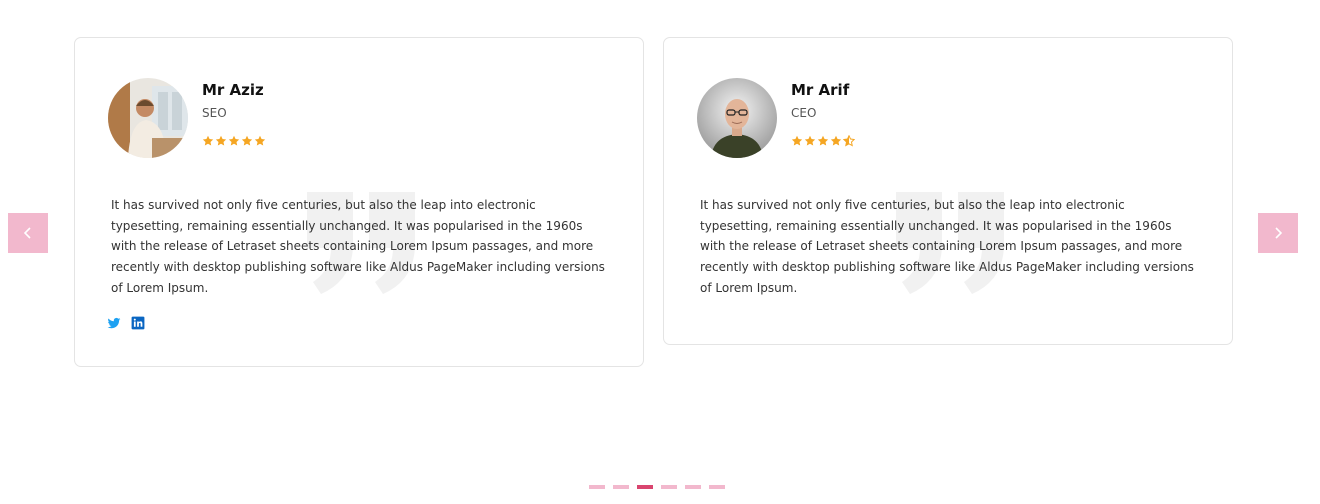 The image size is (1320, 504). I want to click on star-half-icon, so click(849, 141).